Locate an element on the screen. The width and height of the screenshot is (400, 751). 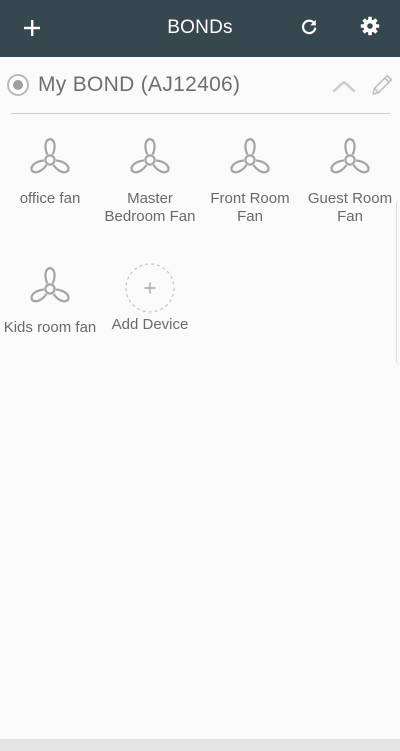
bond-group-header: My BOND (AJ12406) is located at coordinates (200, 87).